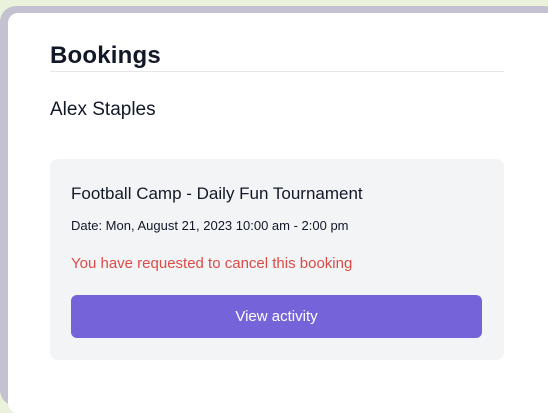 This screenshot has width=548, height=413. Describe the element at coordinates (105, 55) in the screenshot. I see `page-title: Bookings` at that location.